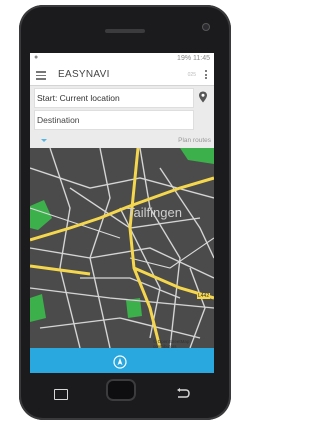 This screenshot has width=320, height=430. I want to click on app-bar: EASYNAVI 025, so click(122, 75).